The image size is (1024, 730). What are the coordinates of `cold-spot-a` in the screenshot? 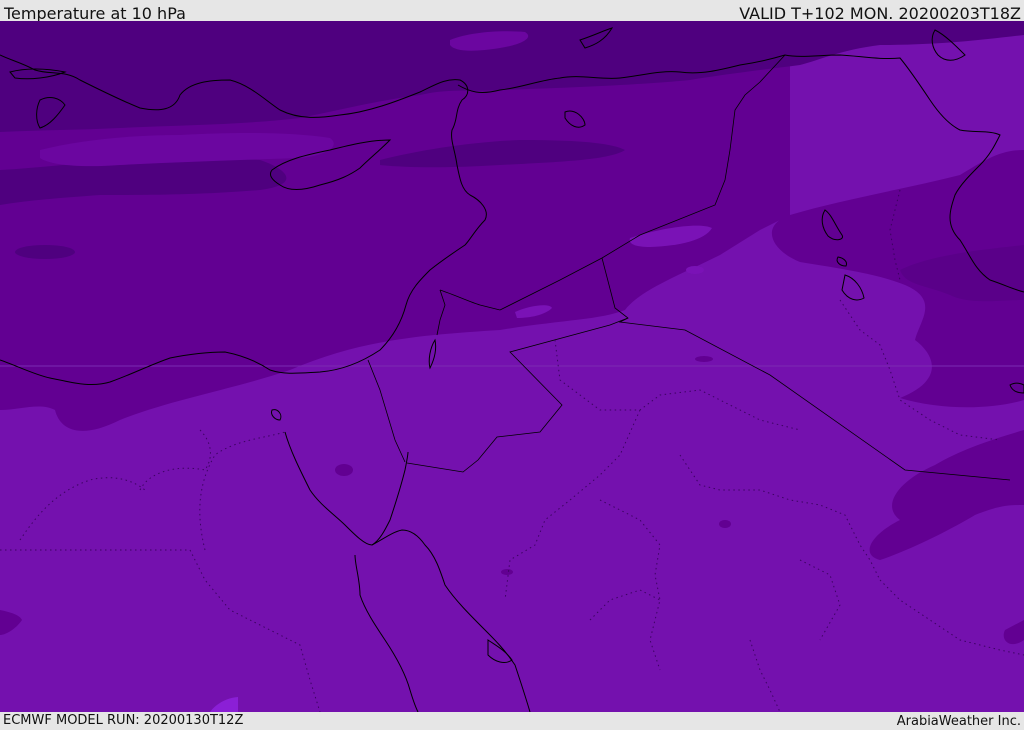 It's located at (344, 470).